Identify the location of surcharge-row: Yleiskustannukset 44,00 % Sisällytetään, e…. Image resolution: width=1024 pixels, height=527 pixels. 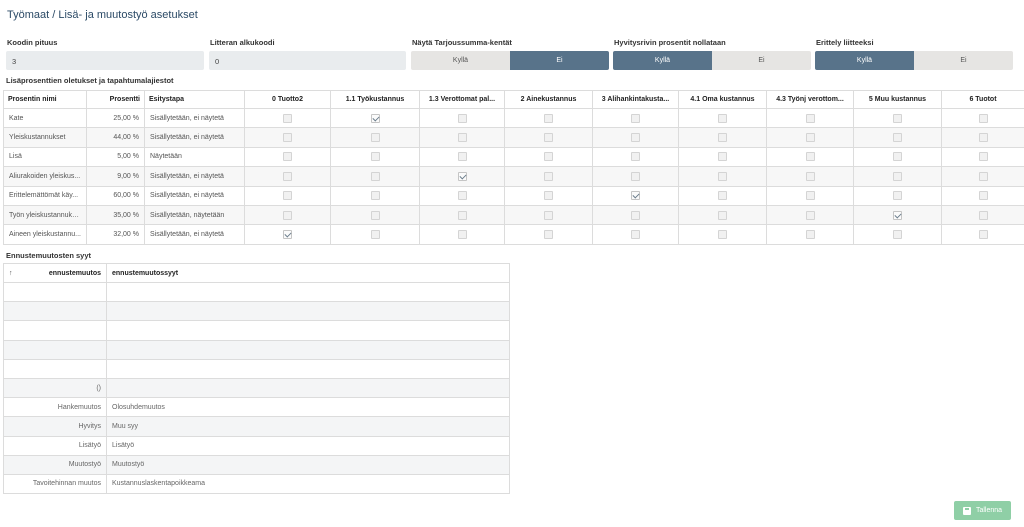
(513, 137).